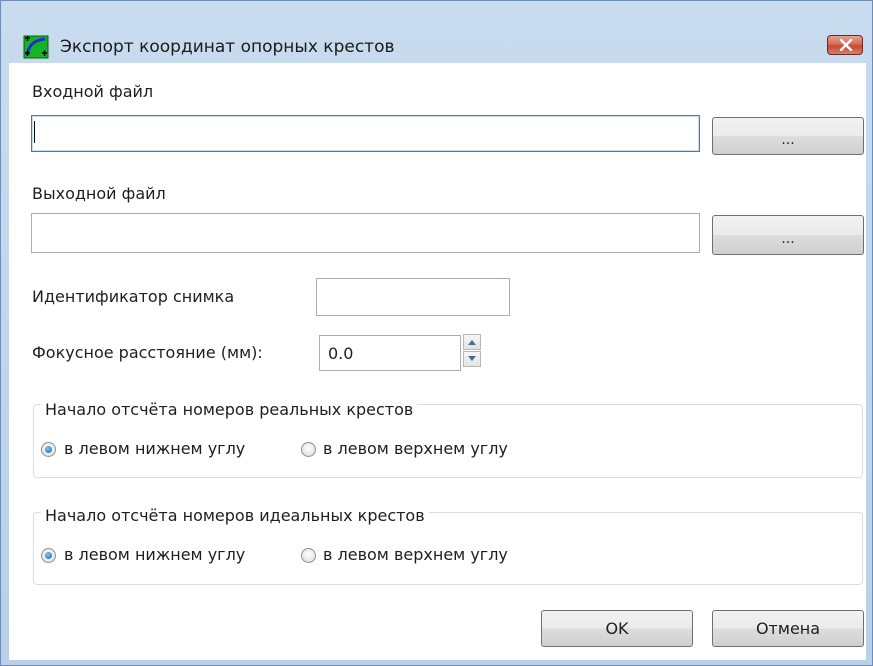  What do you see at coordinates (48, 449) in the screenshot?
I see `real-crosses-bottom-left-radio` at bounding box center [48, 449].